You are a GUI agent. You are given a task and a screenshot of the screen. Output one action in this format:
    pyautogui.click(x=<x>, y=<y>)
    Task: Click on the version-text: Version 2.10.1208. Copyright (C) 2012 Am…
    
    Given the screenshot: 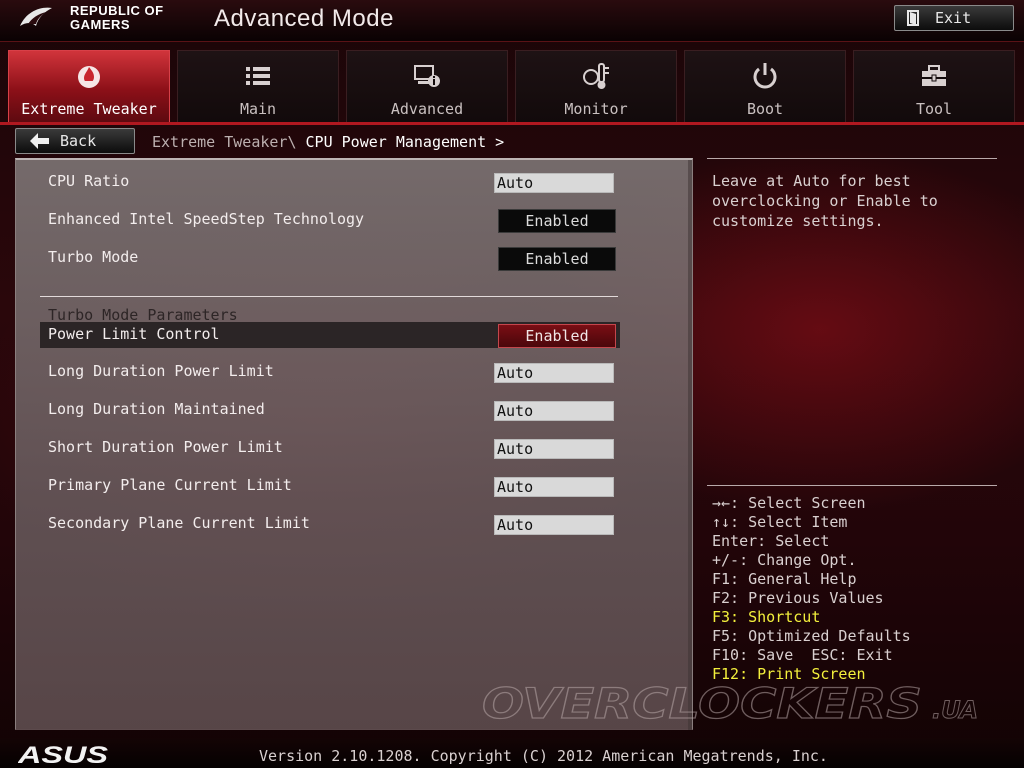 What is the action you would take?
    pyautogui.click(x=543, y=756)
    